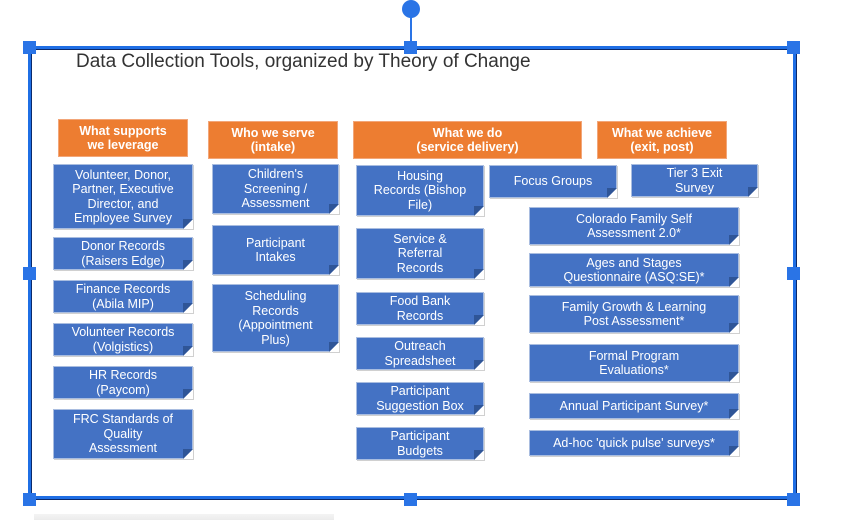 The image size is (852, 520). Describe the element at coordinates (29, 499) in the screenshot. I see `resize-handle-bottom-left` at that location.